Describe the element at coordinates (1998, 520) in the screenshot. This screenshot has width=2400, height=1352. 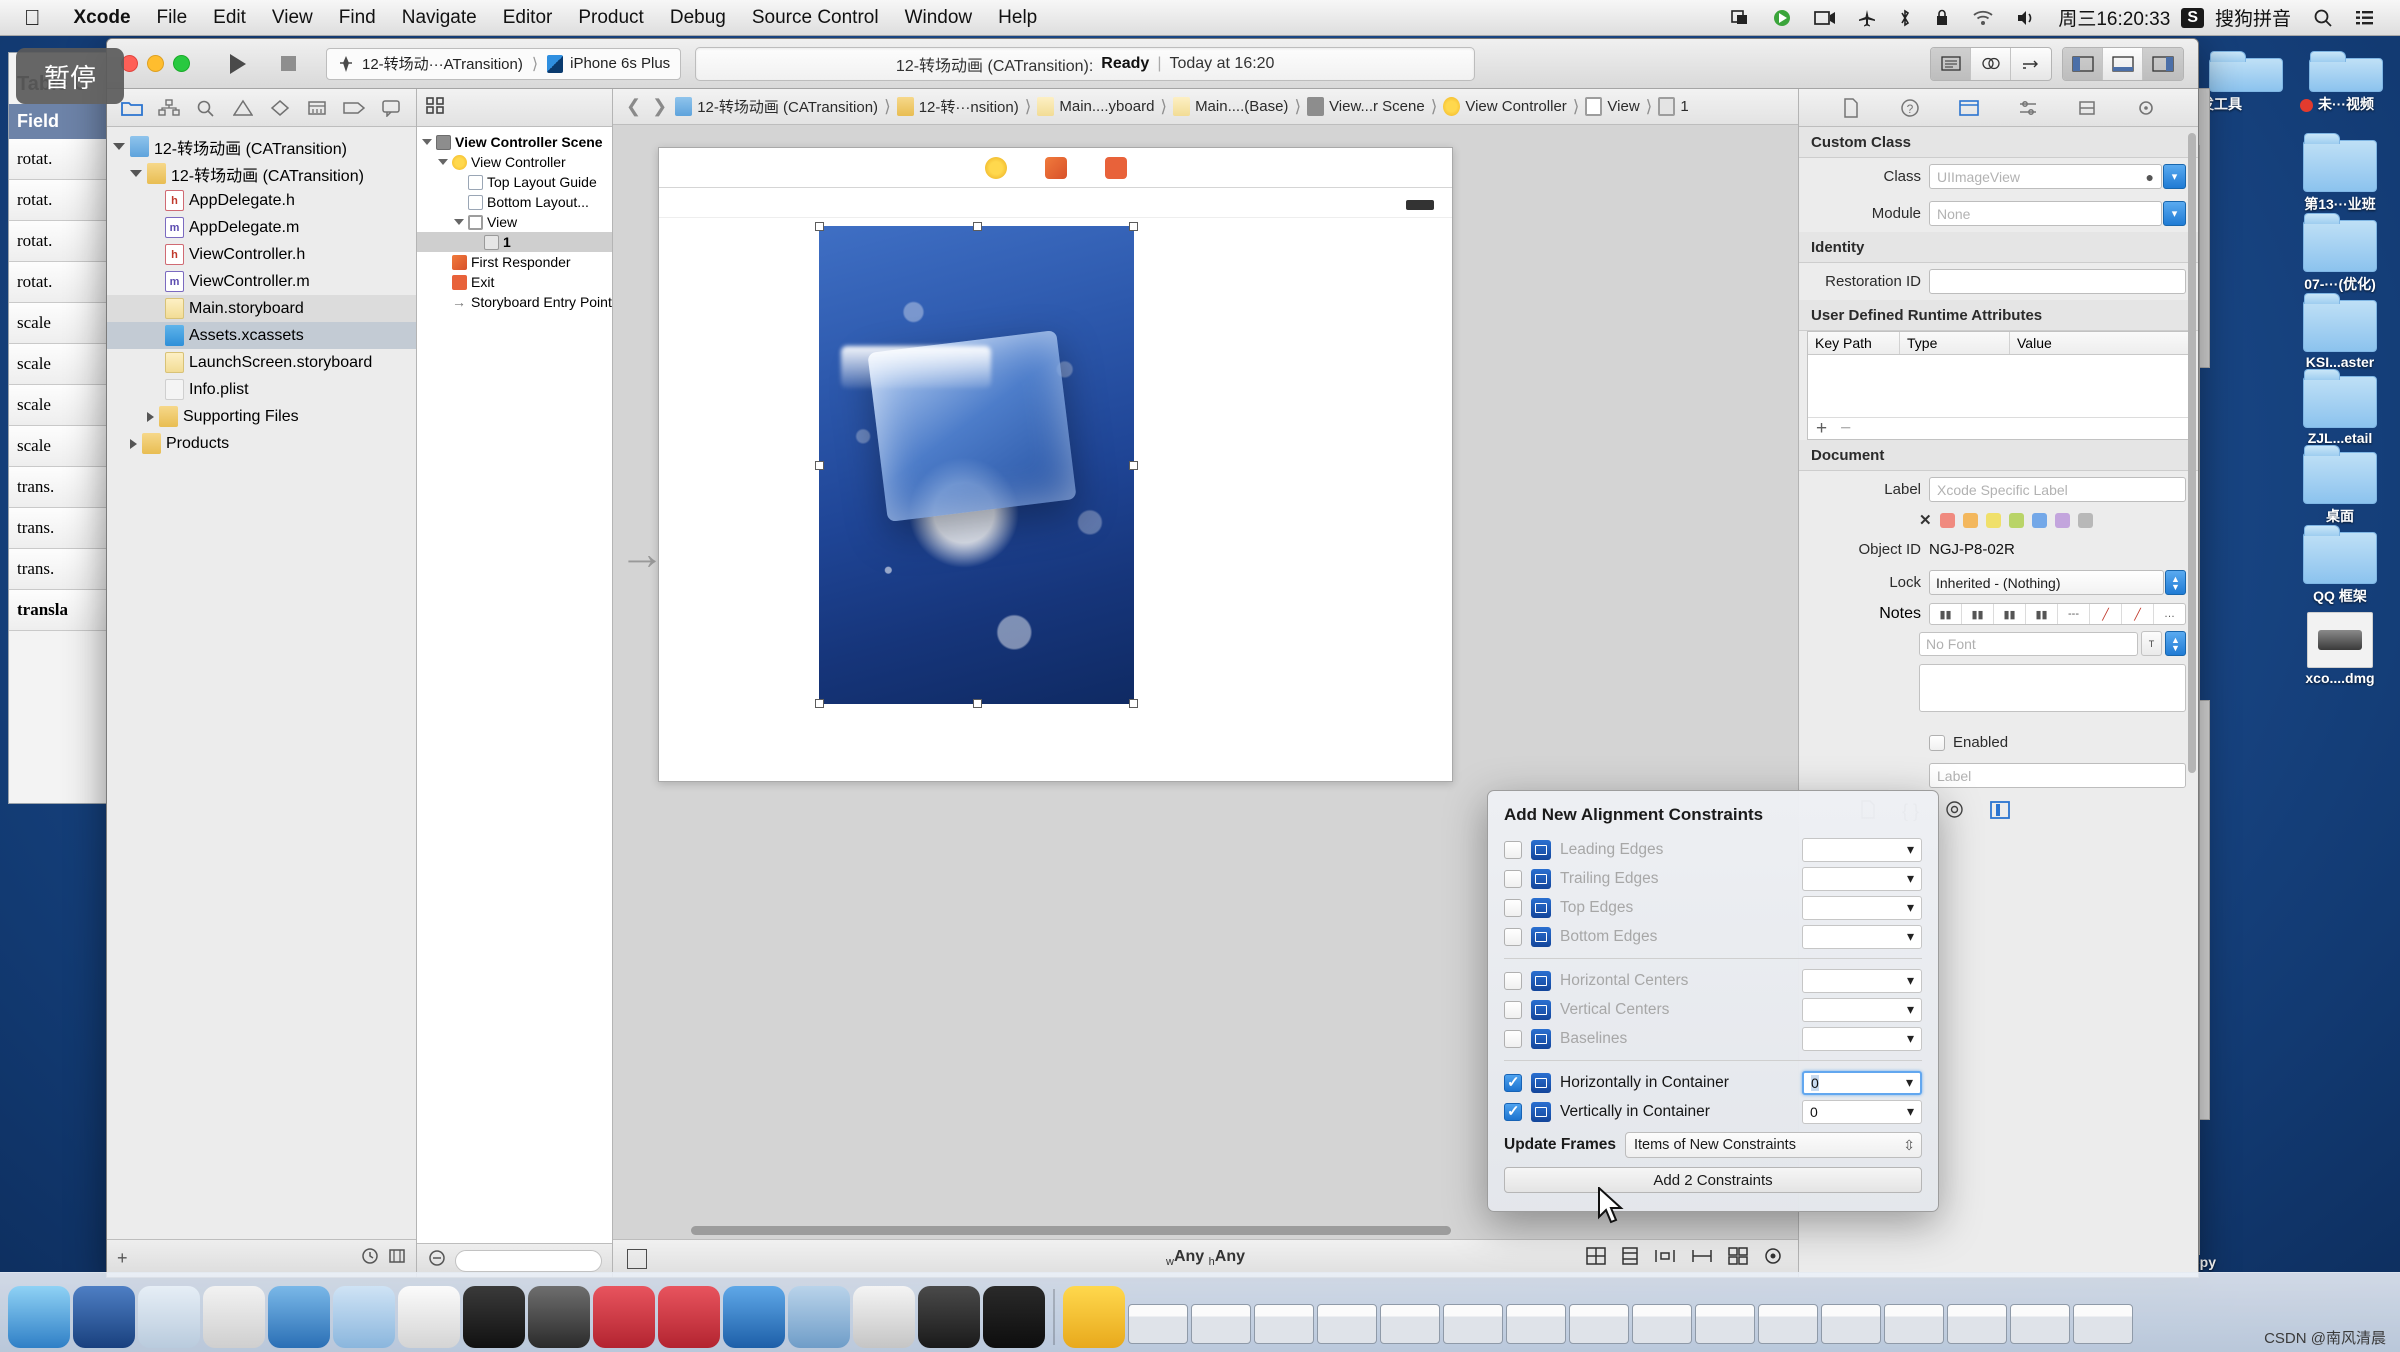
I see `document-color-swatches: ✕` at that location.